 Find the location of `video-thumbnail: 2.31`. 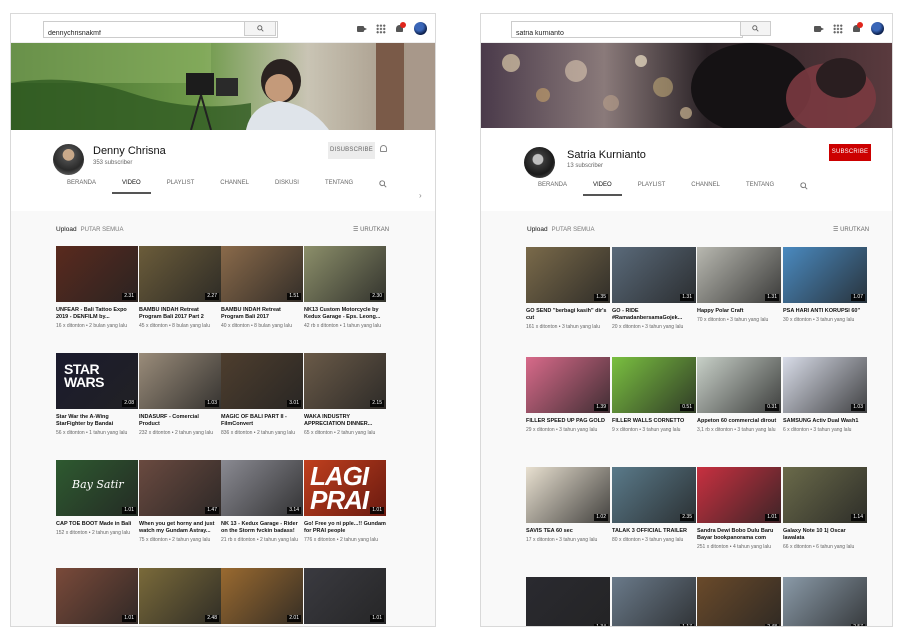

video-thumbnail: 2.31 is located at coordinates (97, 274).